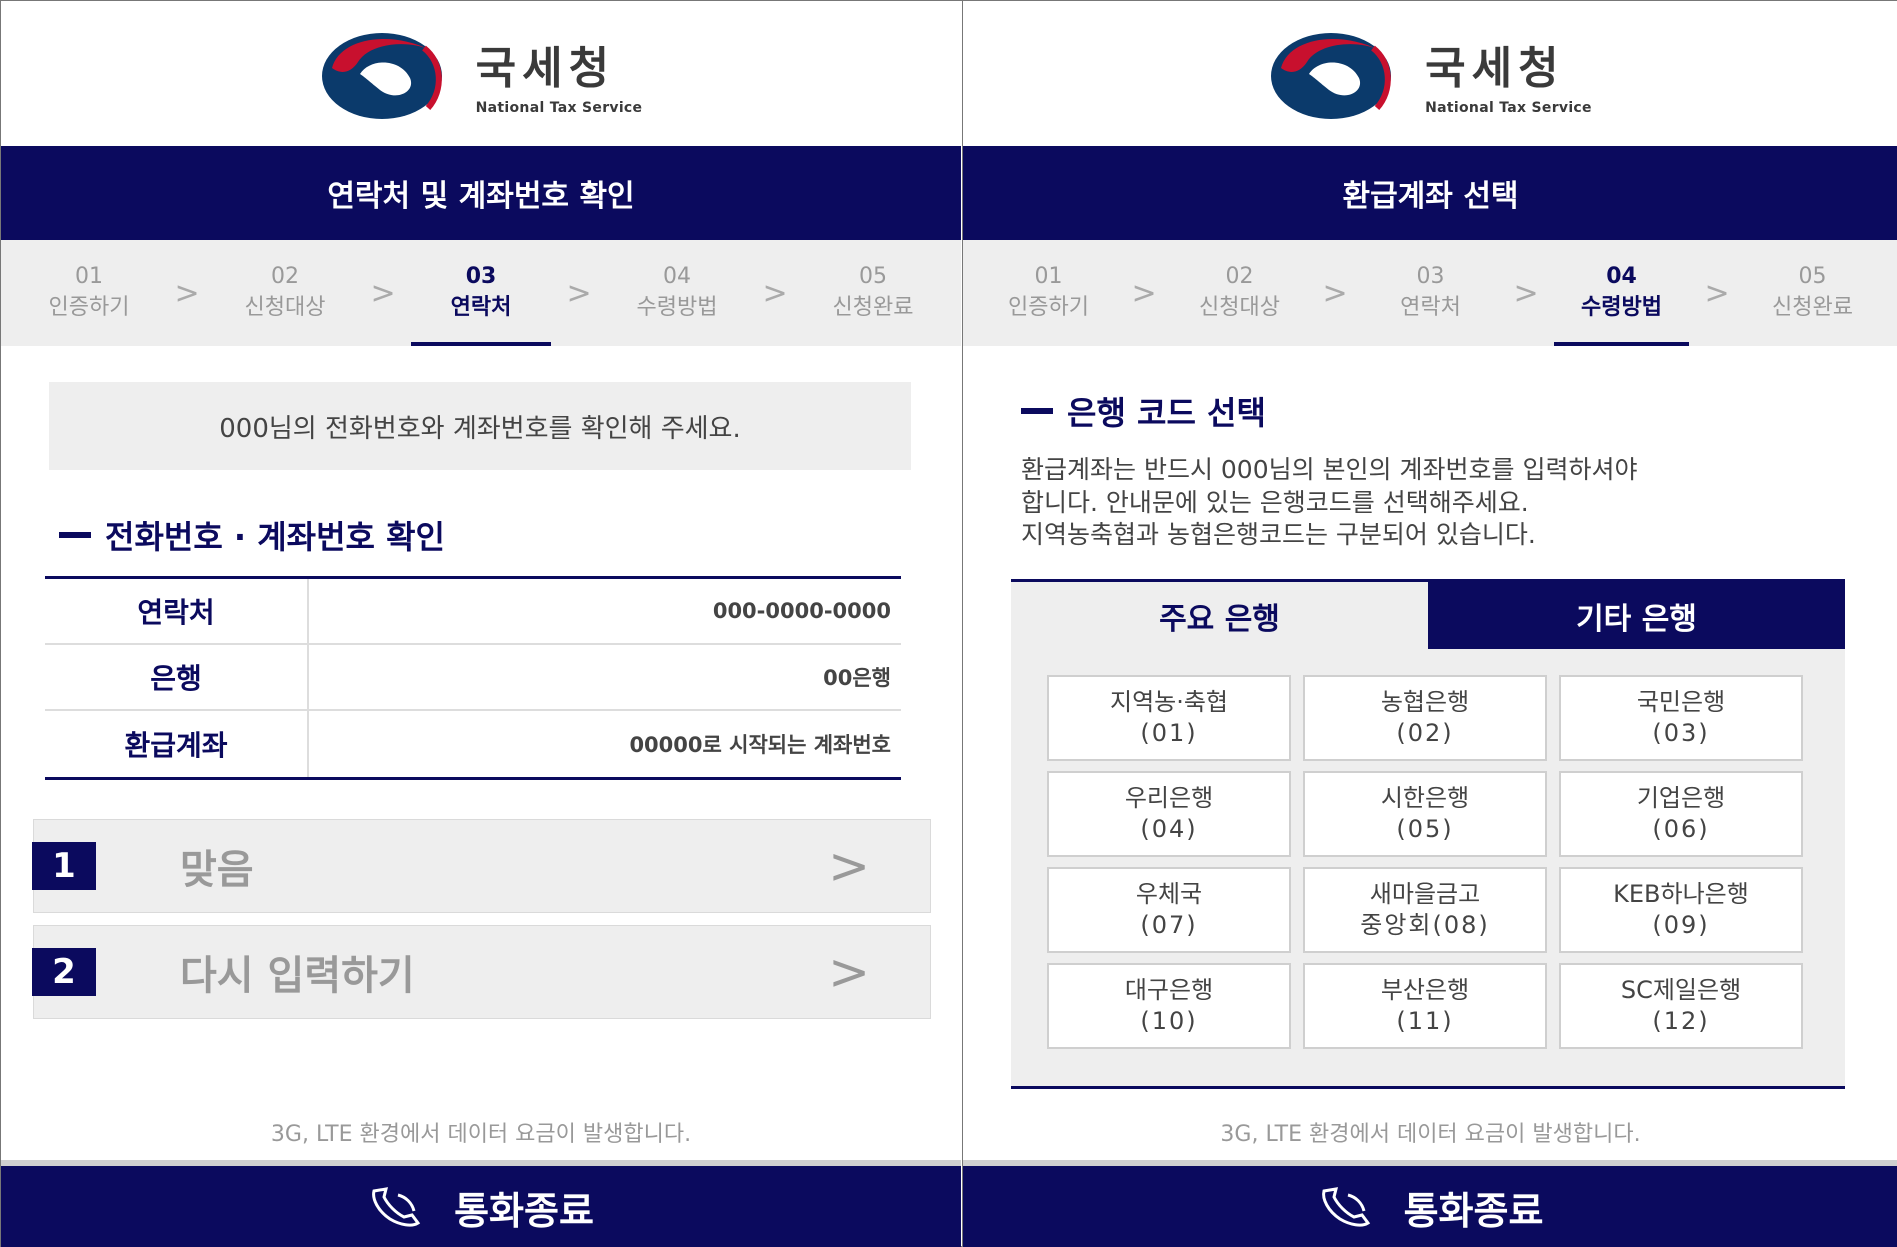 This screenshot has height=1247, width=1897. I want to click on bank-tabs: 주요 은행 기타 은행, so click(1428, 614).